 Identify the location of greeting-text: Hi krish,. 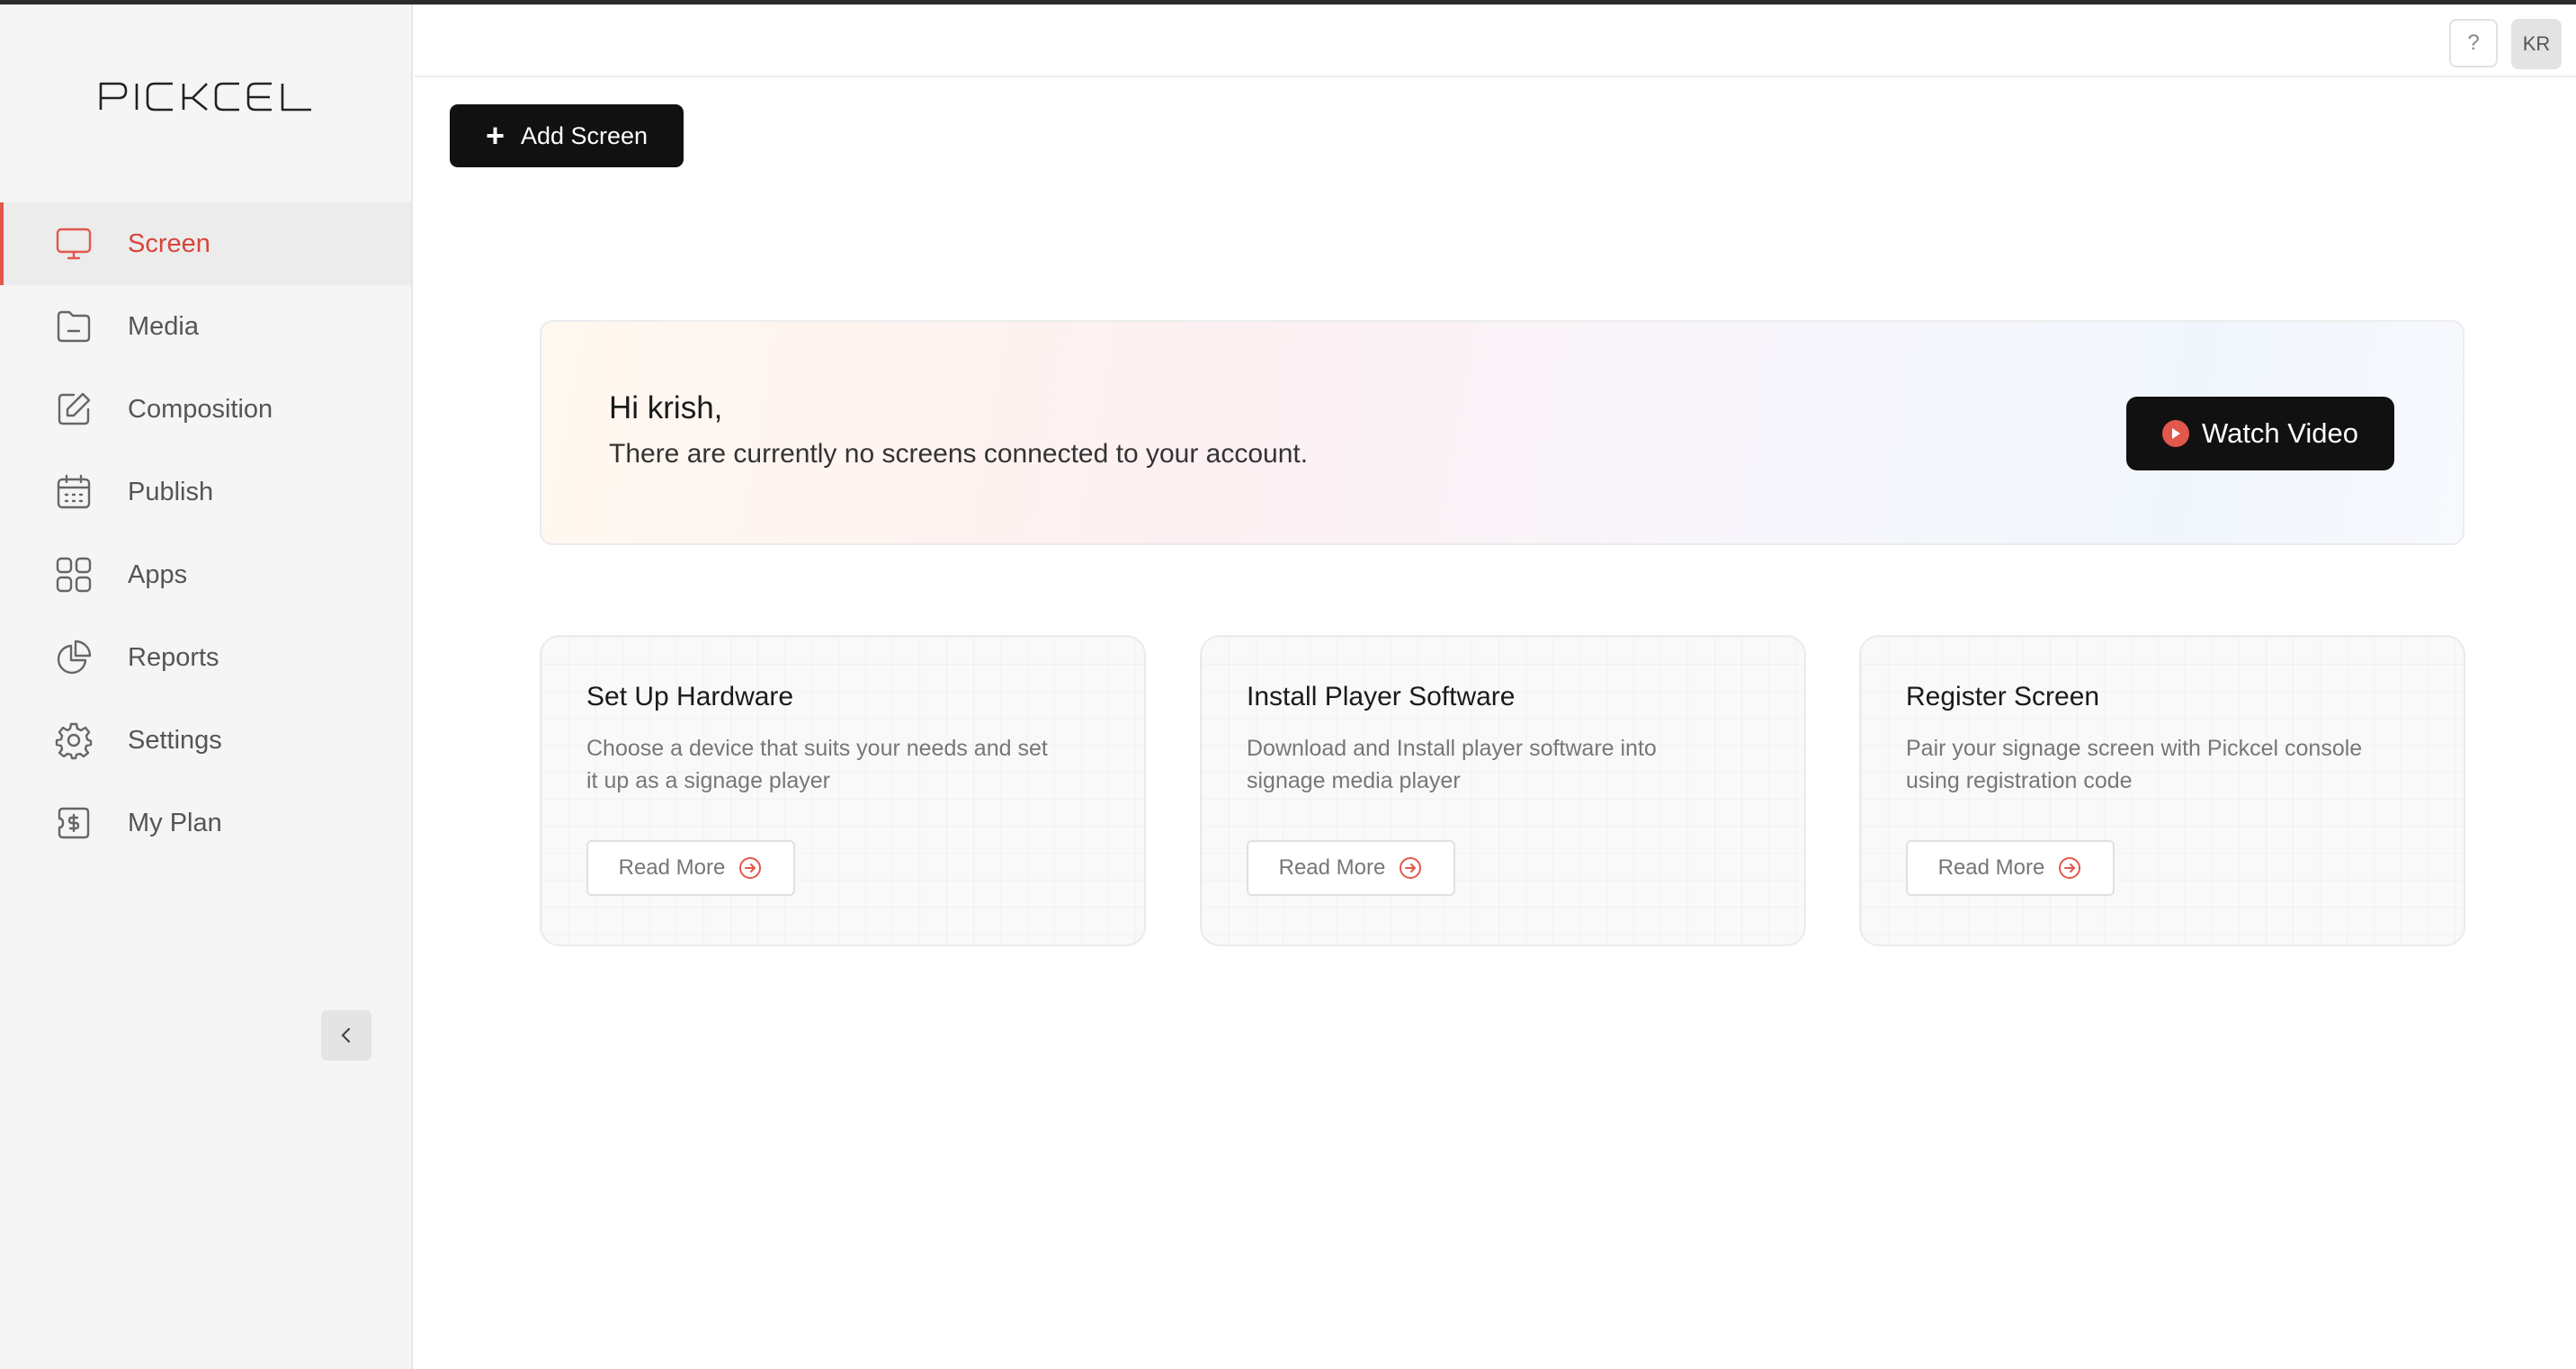
(666, 408).